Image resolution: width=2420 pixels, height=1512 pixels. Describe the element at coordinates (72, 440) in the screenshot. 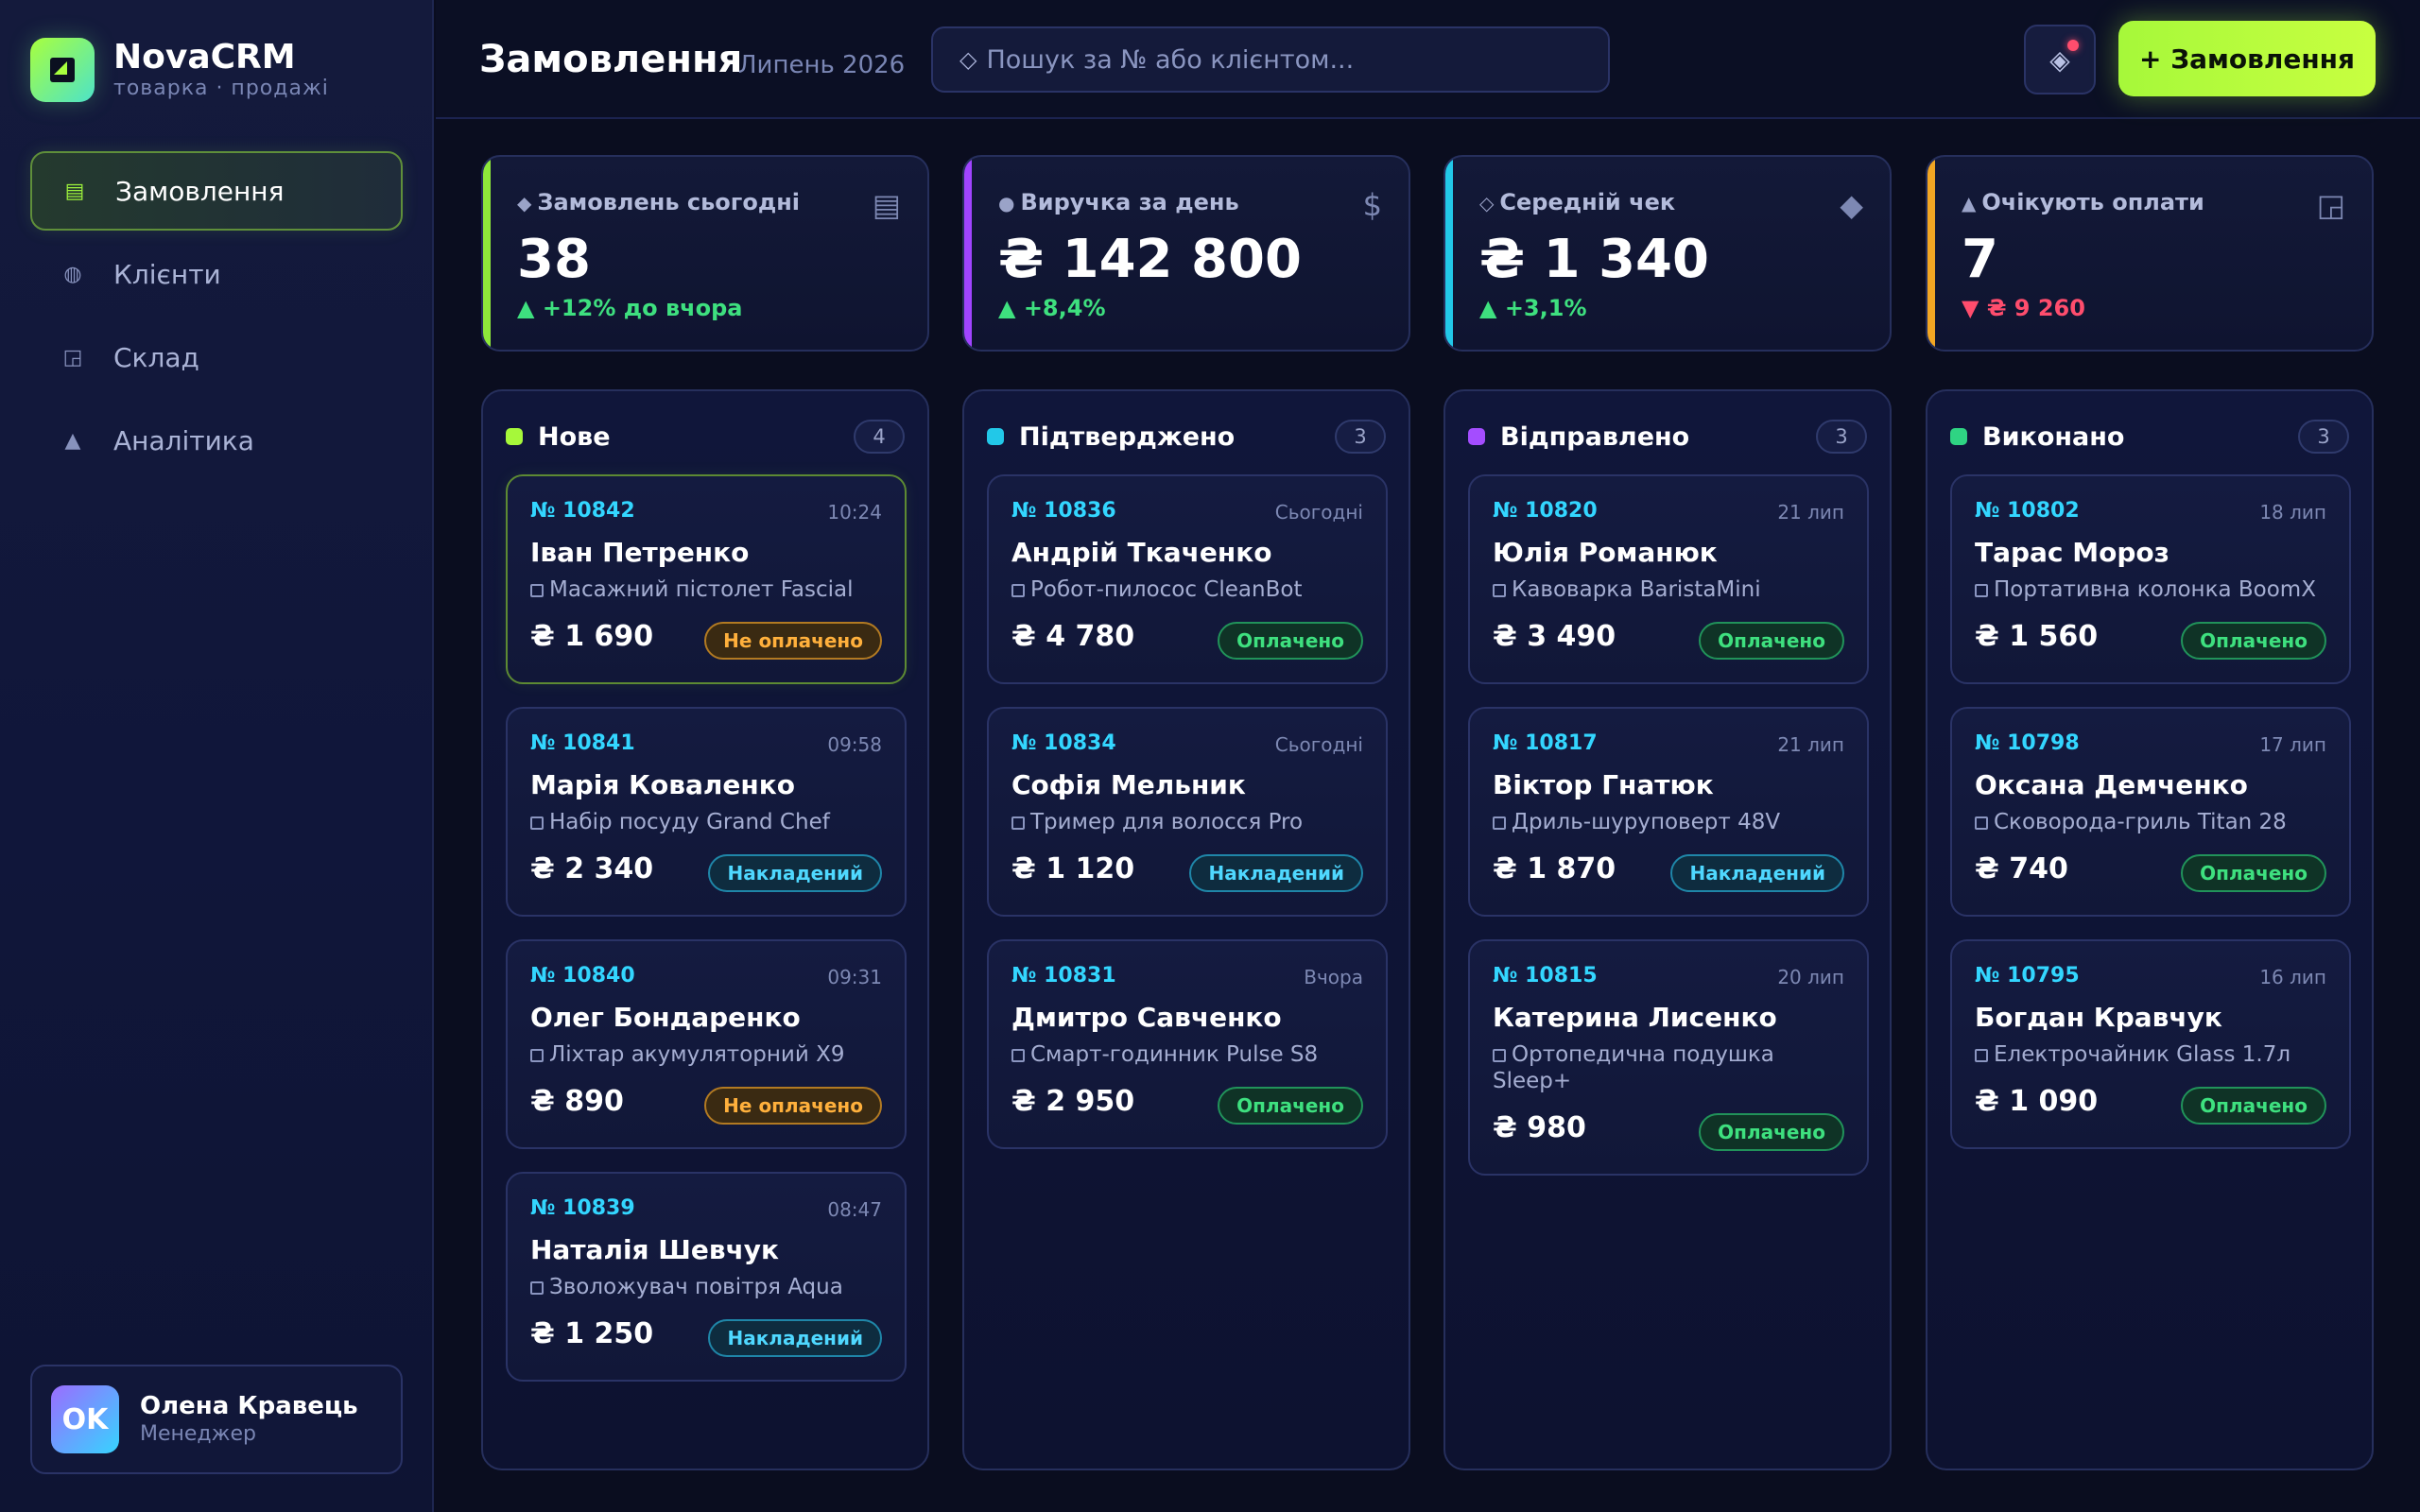

I see `analytics-icon: ▲` at that location.